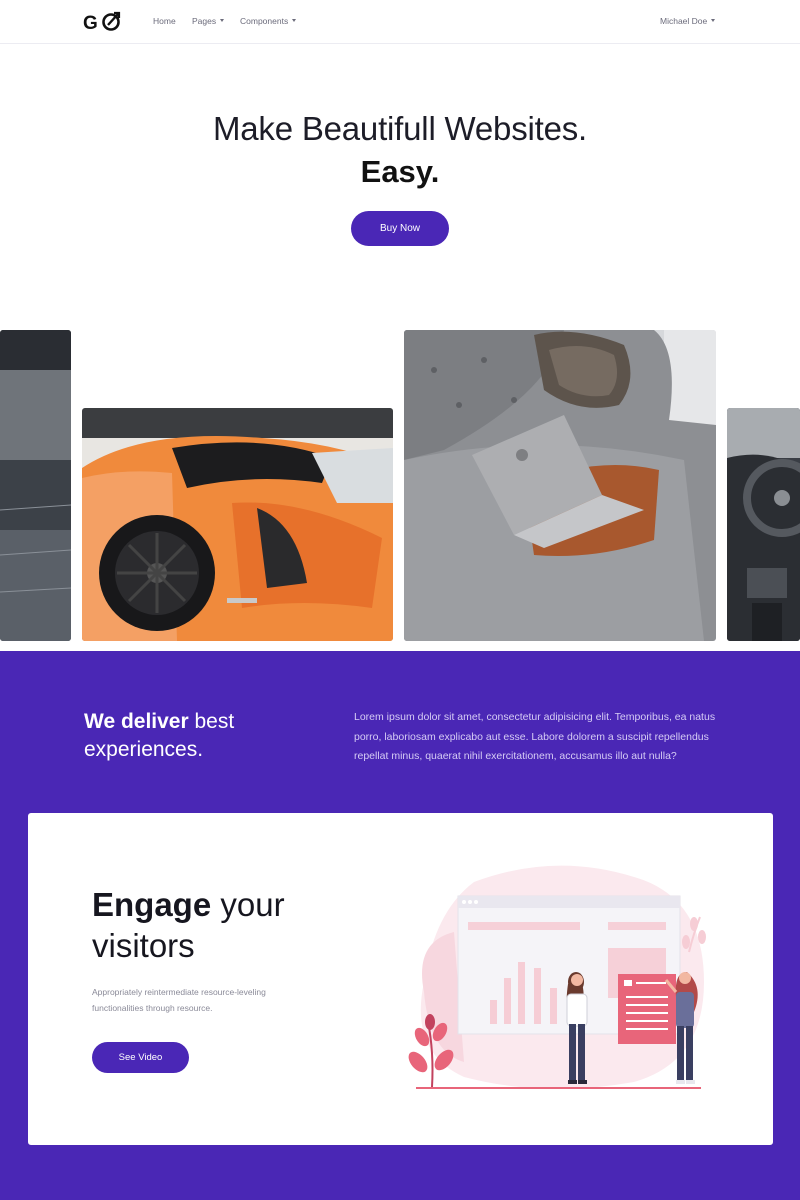  I want to click on deliver-heading: We deliver best experiences., so click(194, 736).